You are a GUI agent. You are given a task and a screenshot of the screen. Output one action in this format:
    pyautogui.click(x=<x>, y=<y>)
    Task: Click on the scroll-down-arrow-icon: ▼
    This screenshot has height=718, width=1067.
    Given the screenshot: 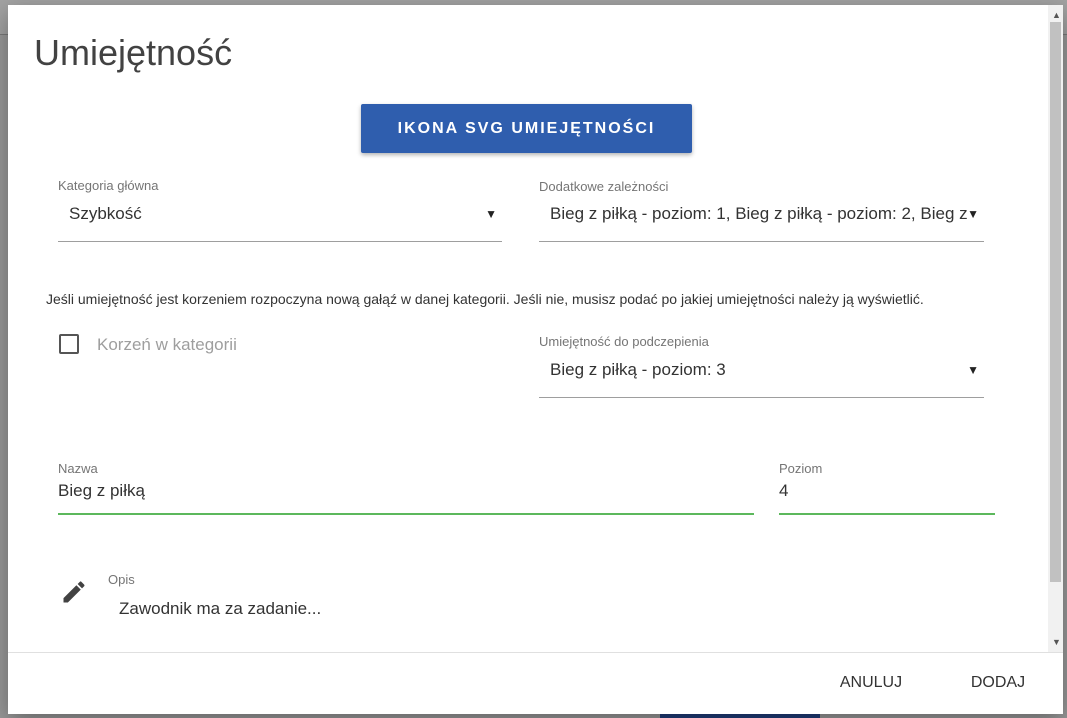 What is the action you would take?
    pyautogui.click(x=1056, y=642)
    